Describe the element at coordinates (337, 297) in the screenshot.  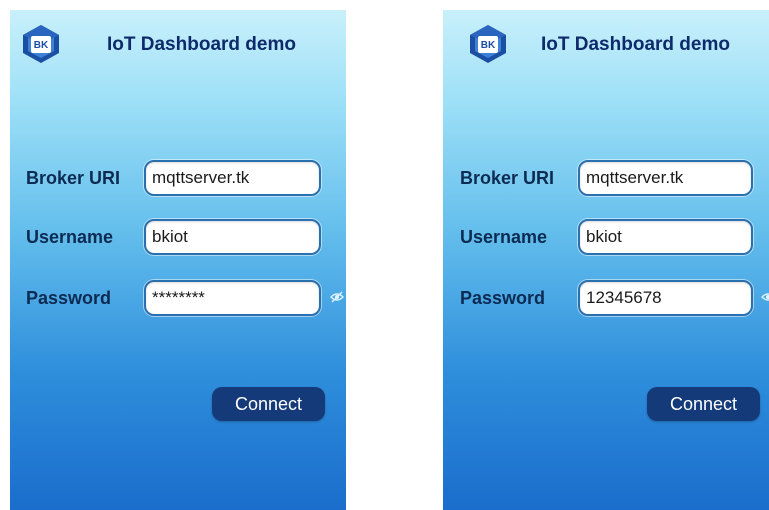
I see `eye-off-icon` at that location.